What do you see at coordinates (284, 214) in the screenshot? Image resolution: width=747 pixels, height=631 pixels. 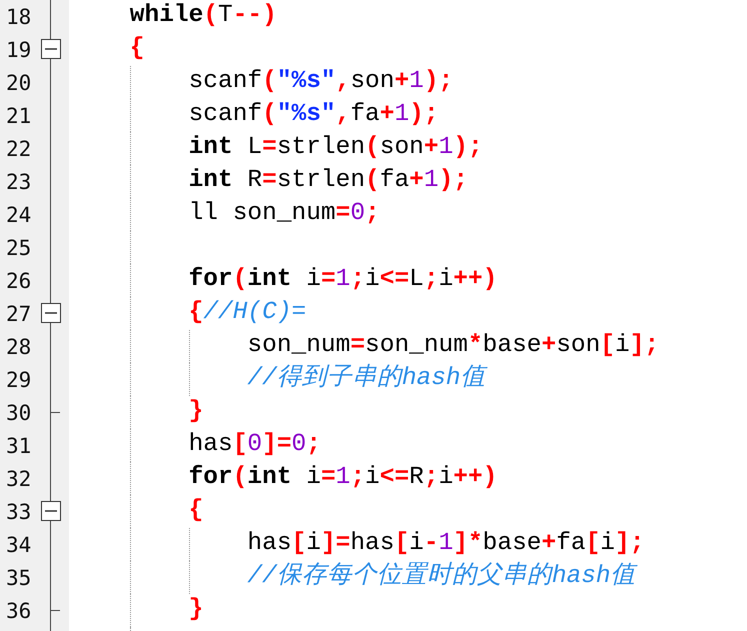 I see `code-line: ll son_num=0;` at bounding box center [284, 214].